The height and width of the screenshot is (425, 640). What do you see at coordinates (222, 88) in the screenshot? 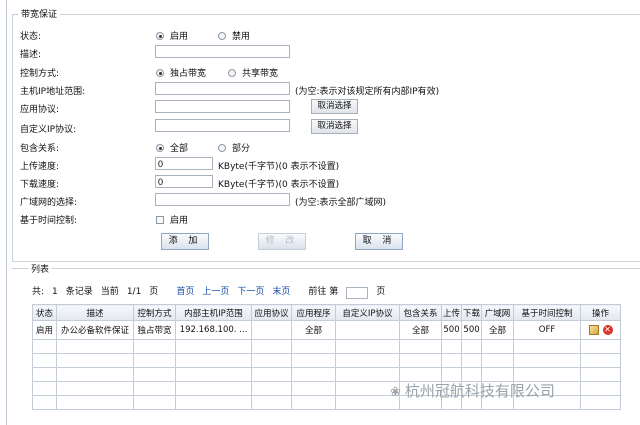
I see `ip-range-input` at bounding box center [222, 88].